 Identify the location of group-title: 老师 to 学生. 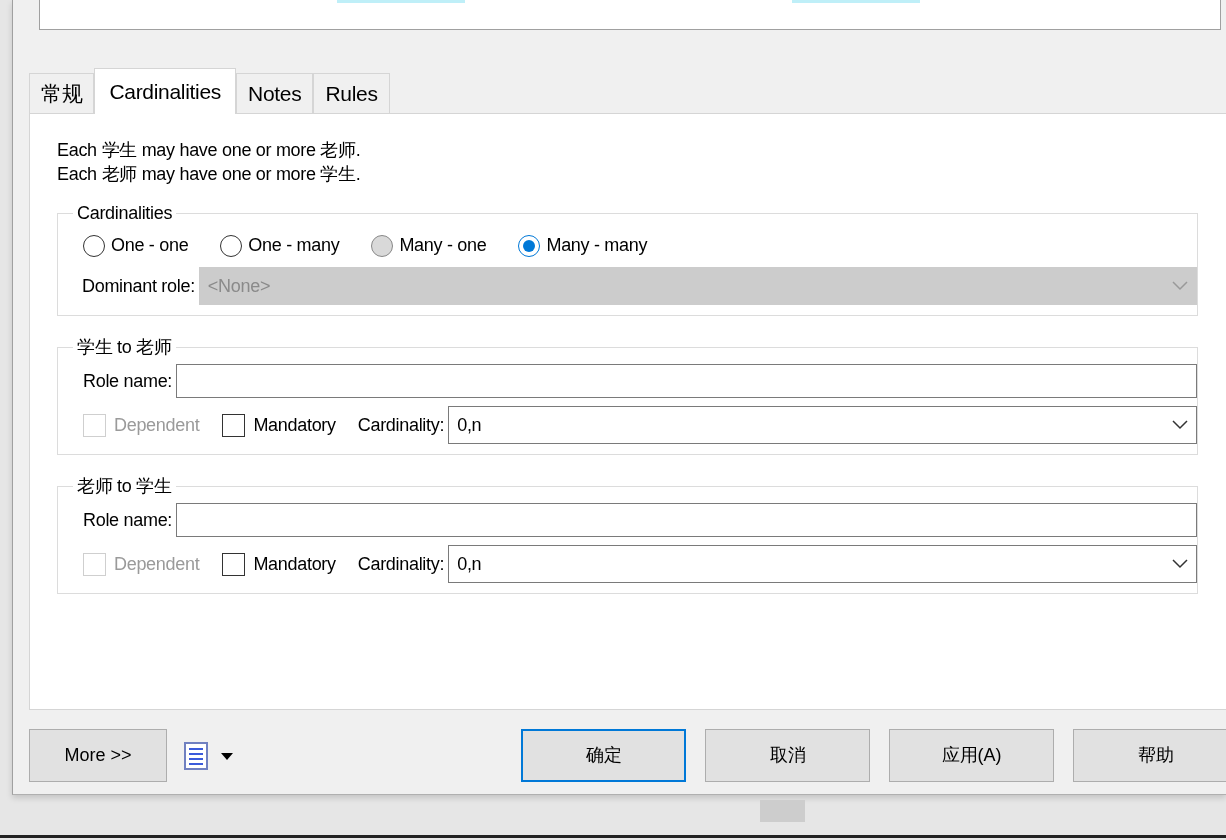
(124, 486).